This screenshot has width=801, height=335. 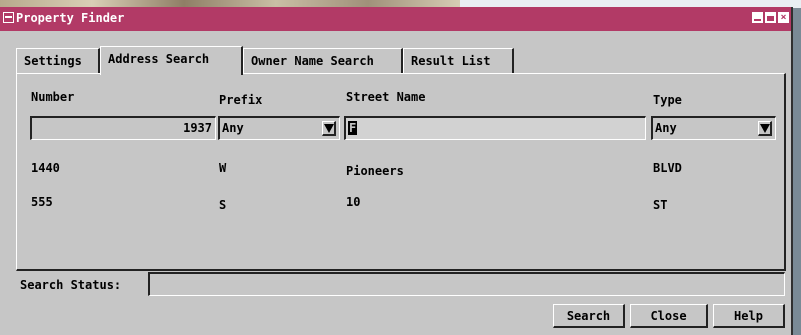 What do you see at coordinates (375, 171) in the screenshot?
I see `result-street-name: Pioneers` at bounding box center [375, 171].